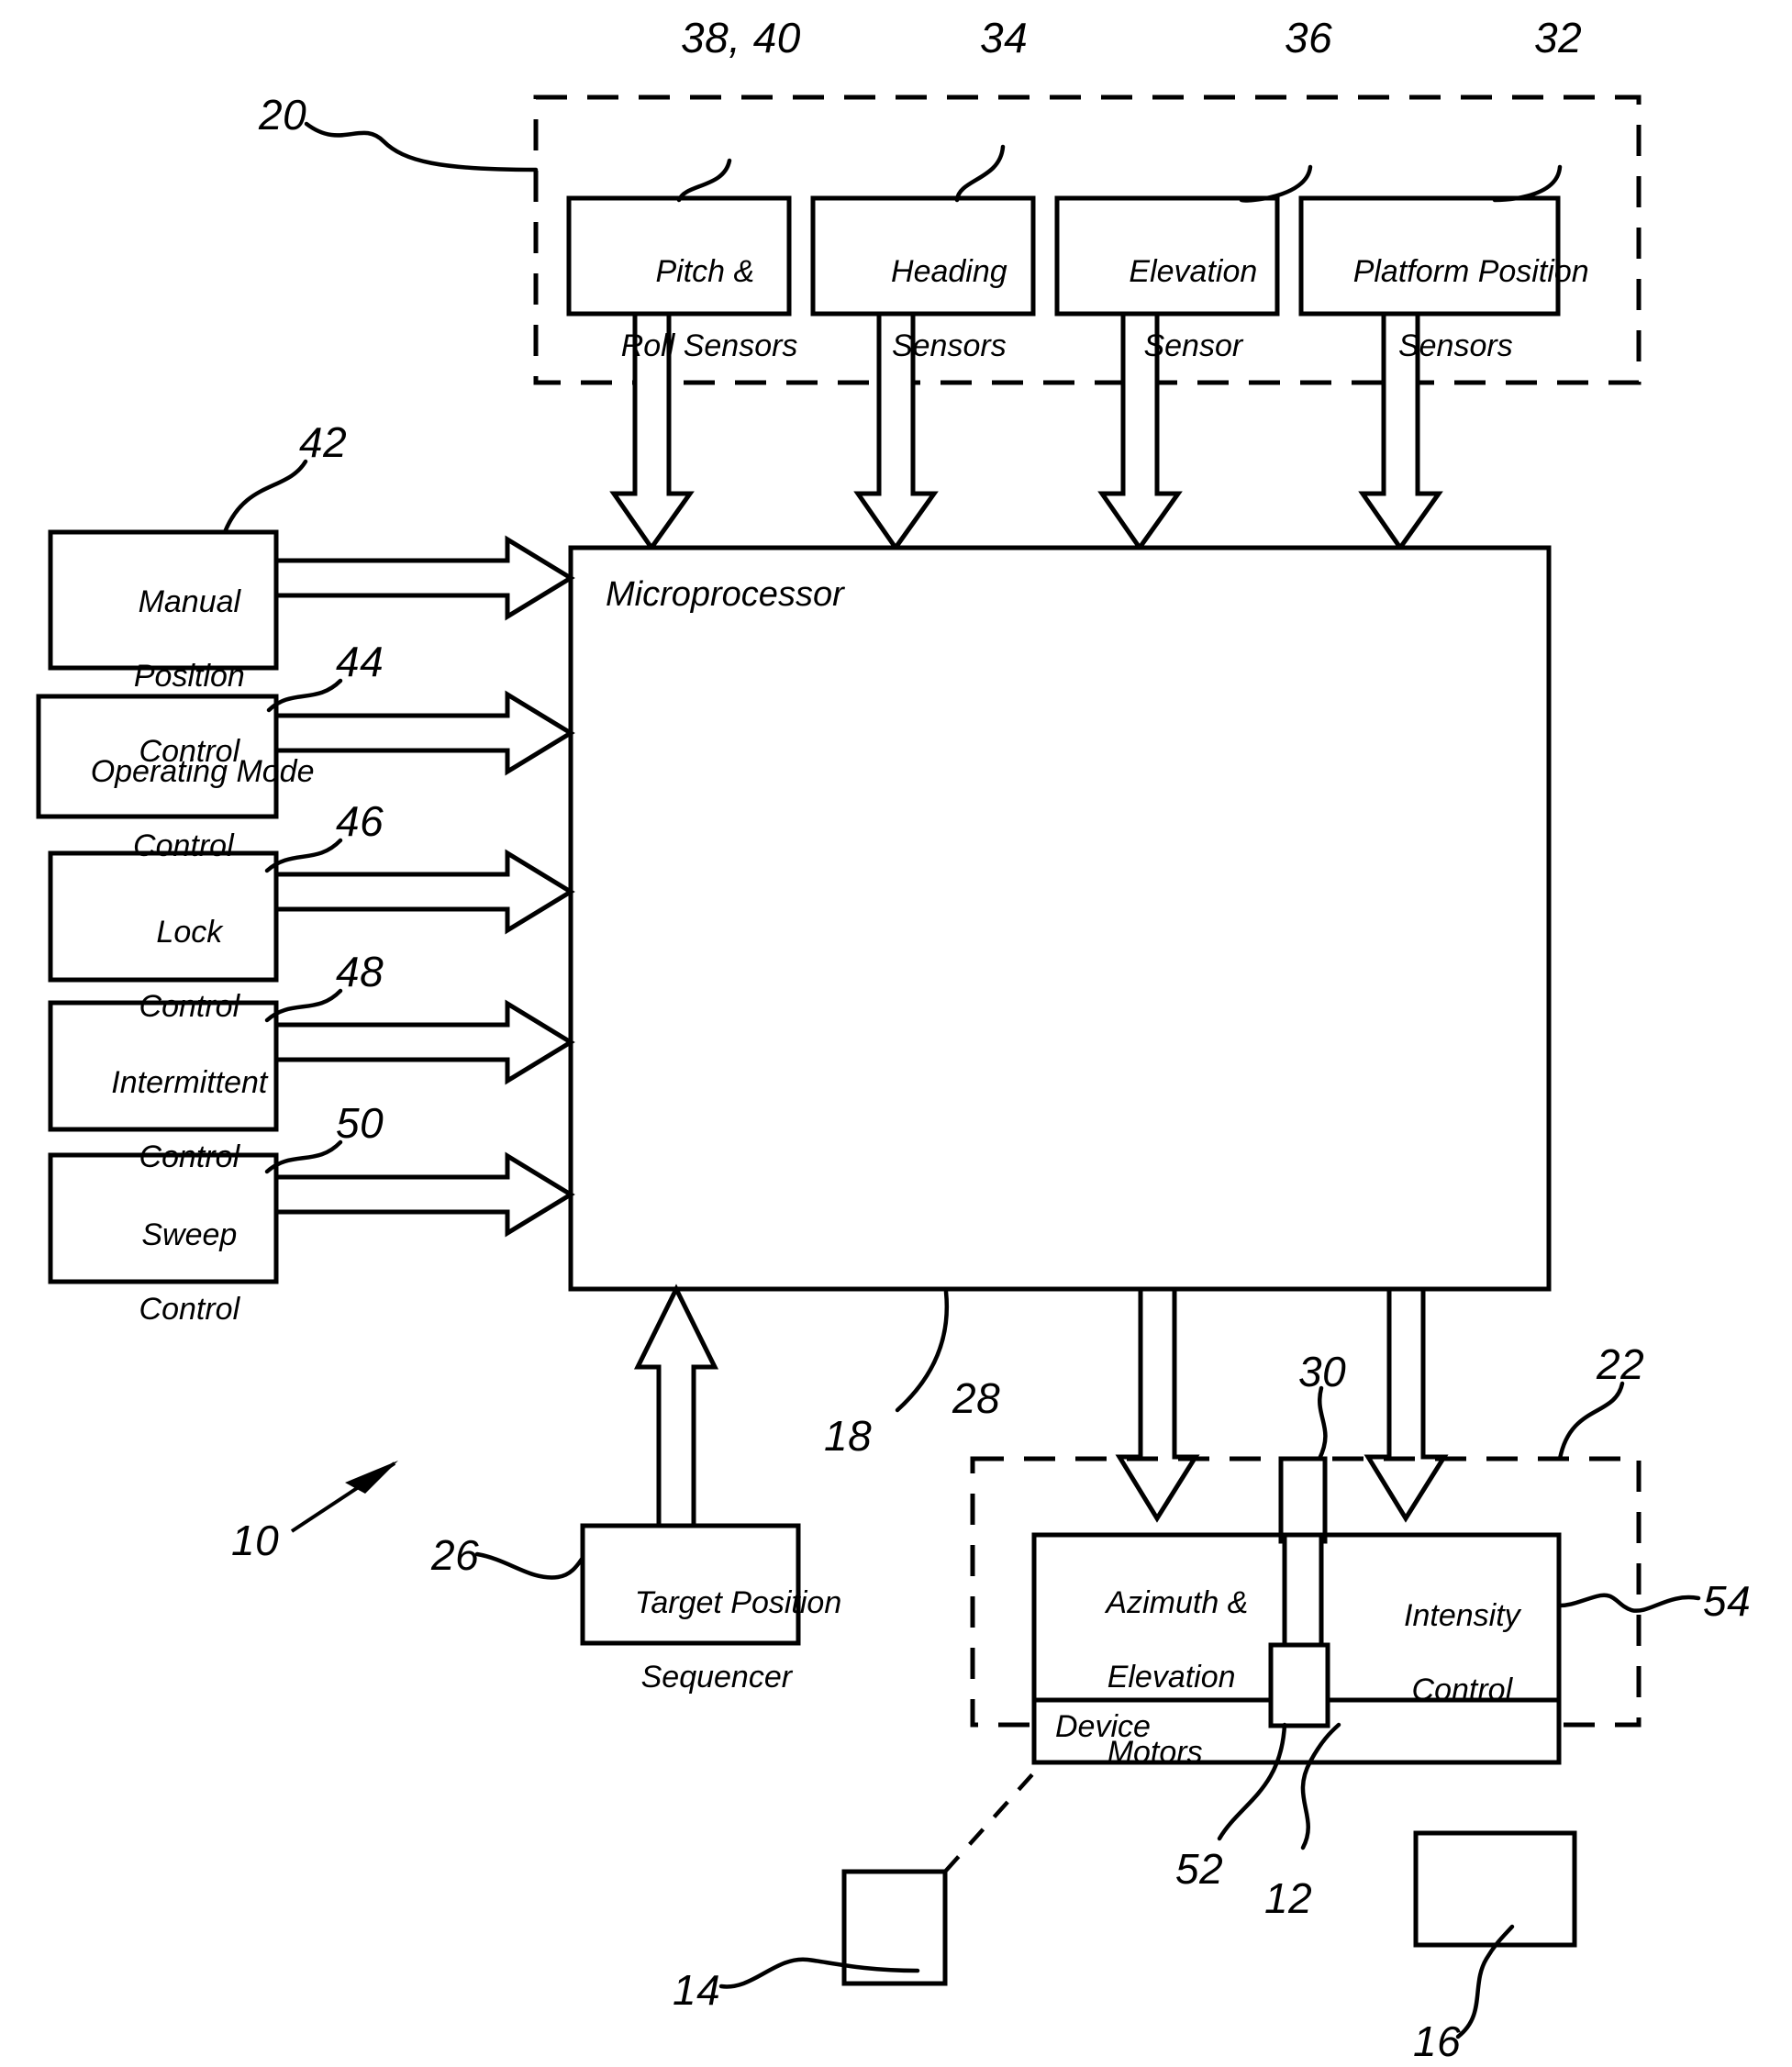  Describe the element at coordinates (1167, 256) in the screenshot. I see `elevation-sensor-box` at that location.